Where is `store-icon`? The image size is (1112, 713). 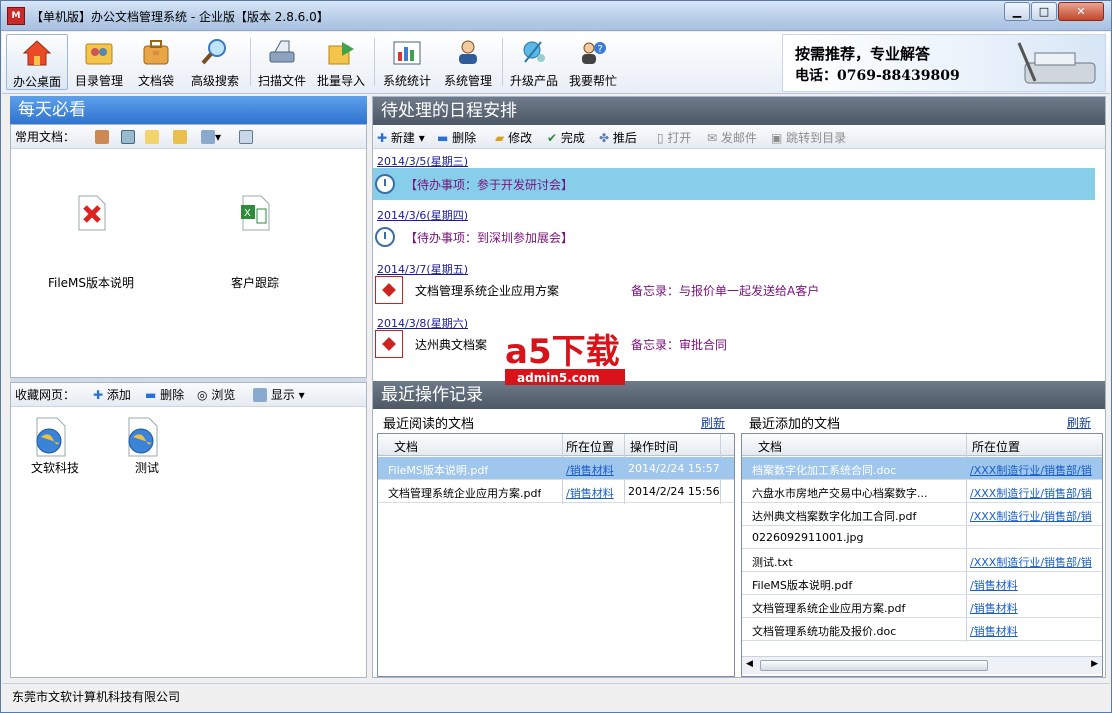 store-icon is located at coordinates (102, 137).